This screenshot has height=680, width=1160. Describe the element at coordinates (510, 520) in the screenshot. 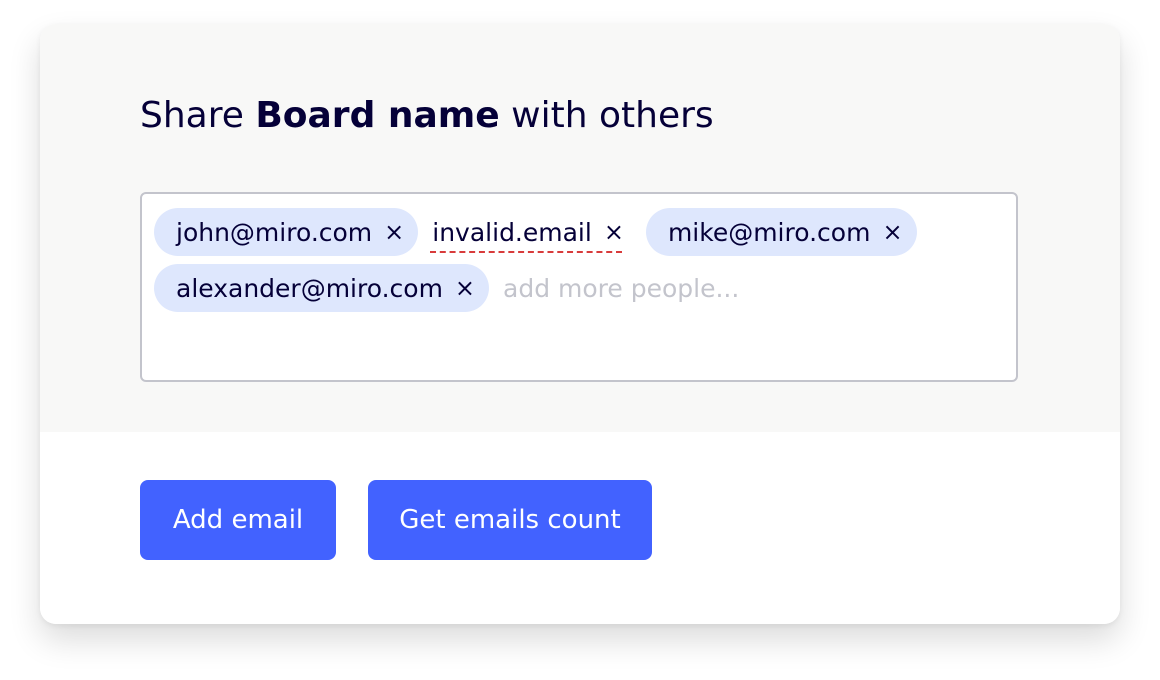

I see `get-emails-count-button: Get emails count` at that location.